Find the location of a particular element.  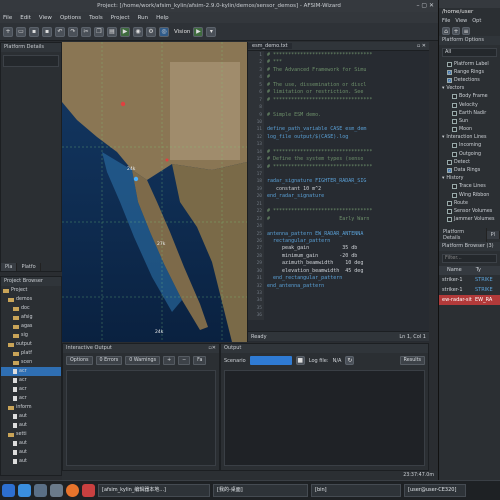

option-item: ▾ History is located at coordinates (471, 179).